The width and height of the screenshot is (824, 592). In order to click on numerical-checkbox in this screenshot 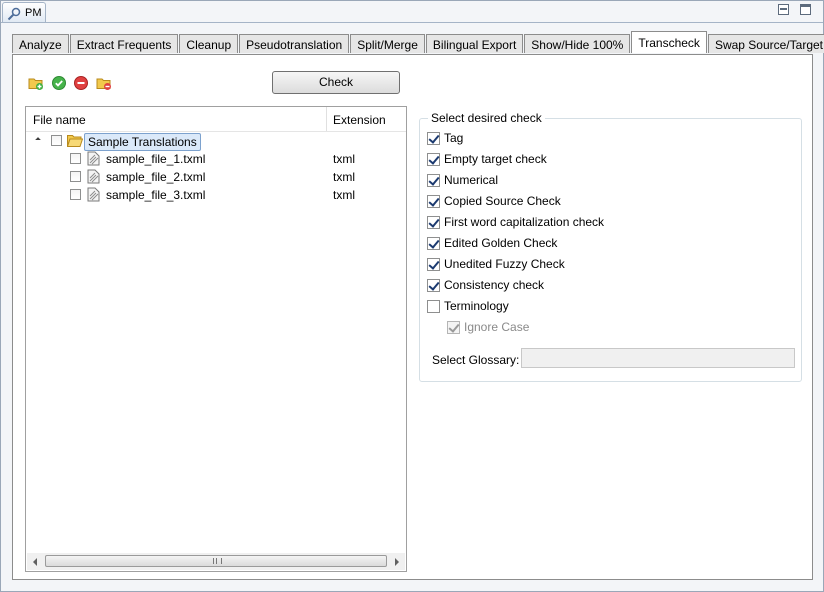, I will do `click(433, 180)`.